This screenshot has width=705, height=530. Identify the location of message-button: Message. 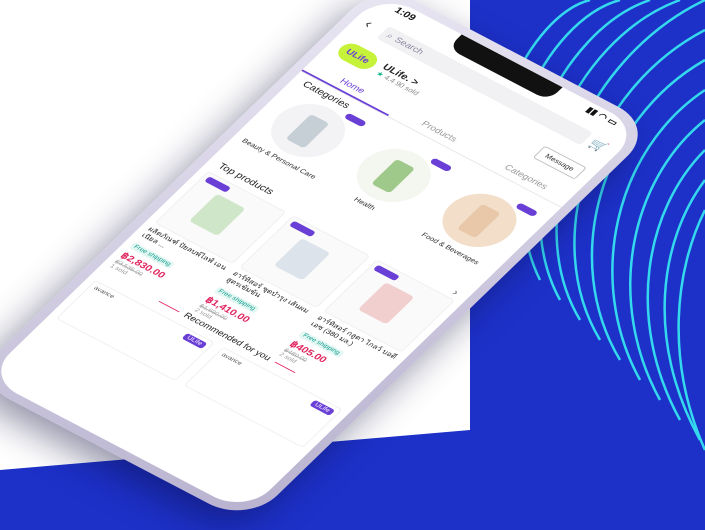
(560, 162).